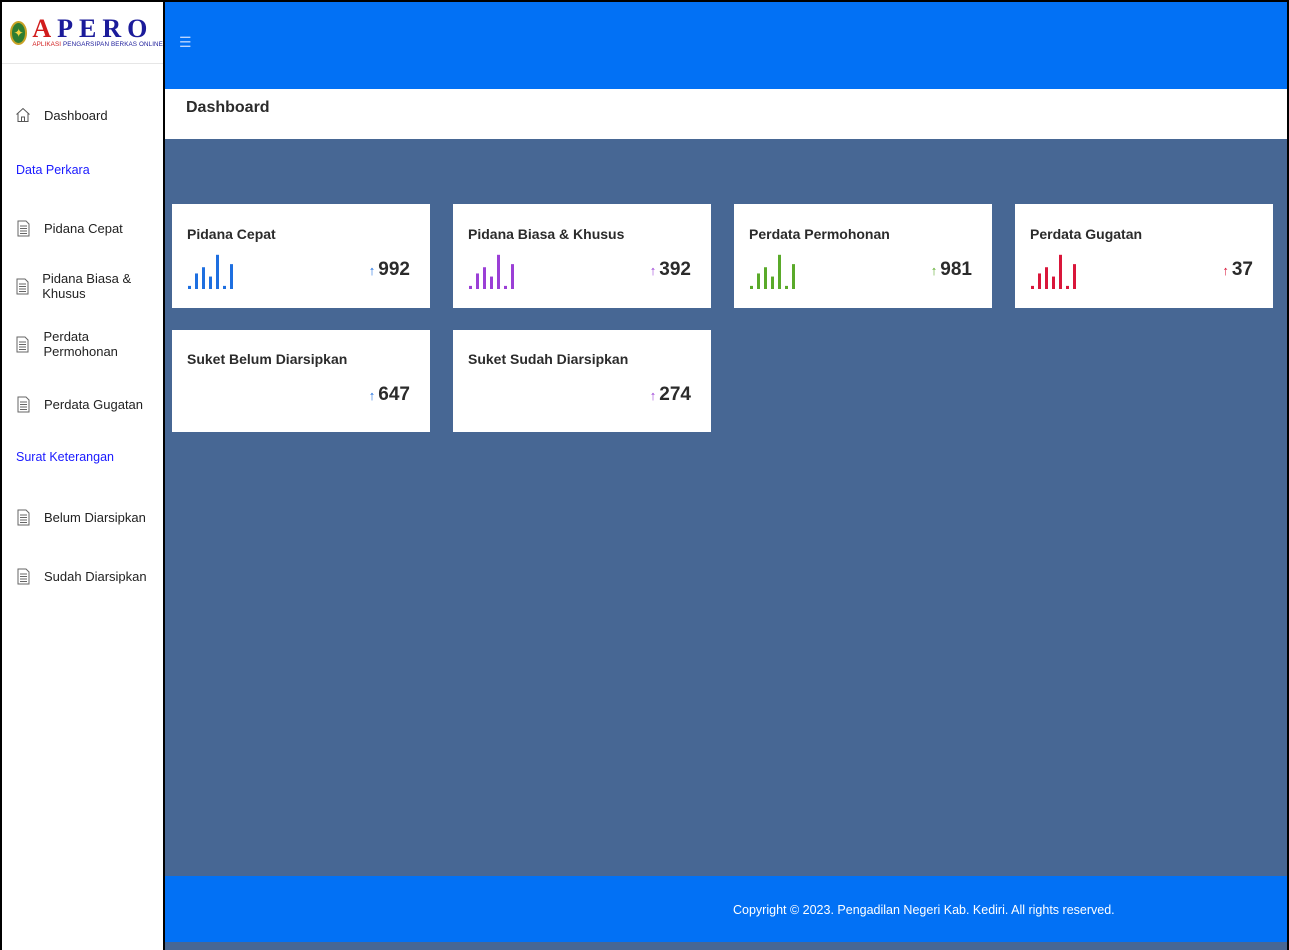 The image size is (1289, 950). What do you see at coordinates (97, 44) in the screenshot?
I see `logo-subtitle: APLIKASI PENGARSIPAN BERKAS ONLINE` at bounding box center [97, 44].